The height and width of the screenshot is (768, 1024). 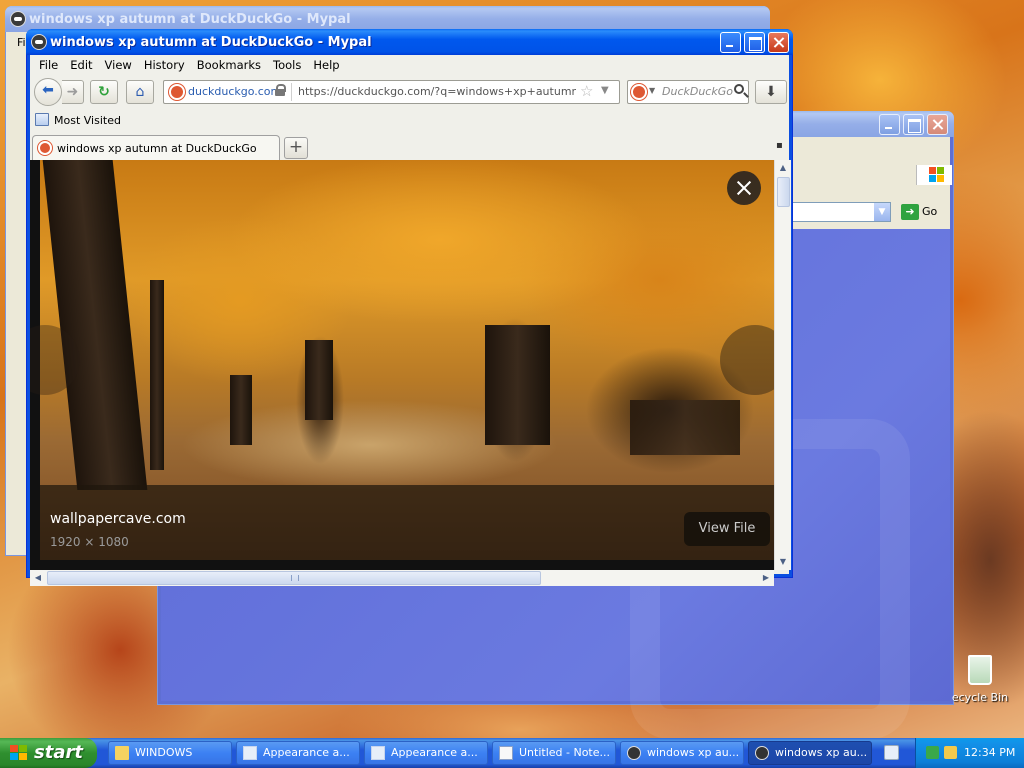 I want to click on tab-list-icon: ▪, so click(x=781, y=146).